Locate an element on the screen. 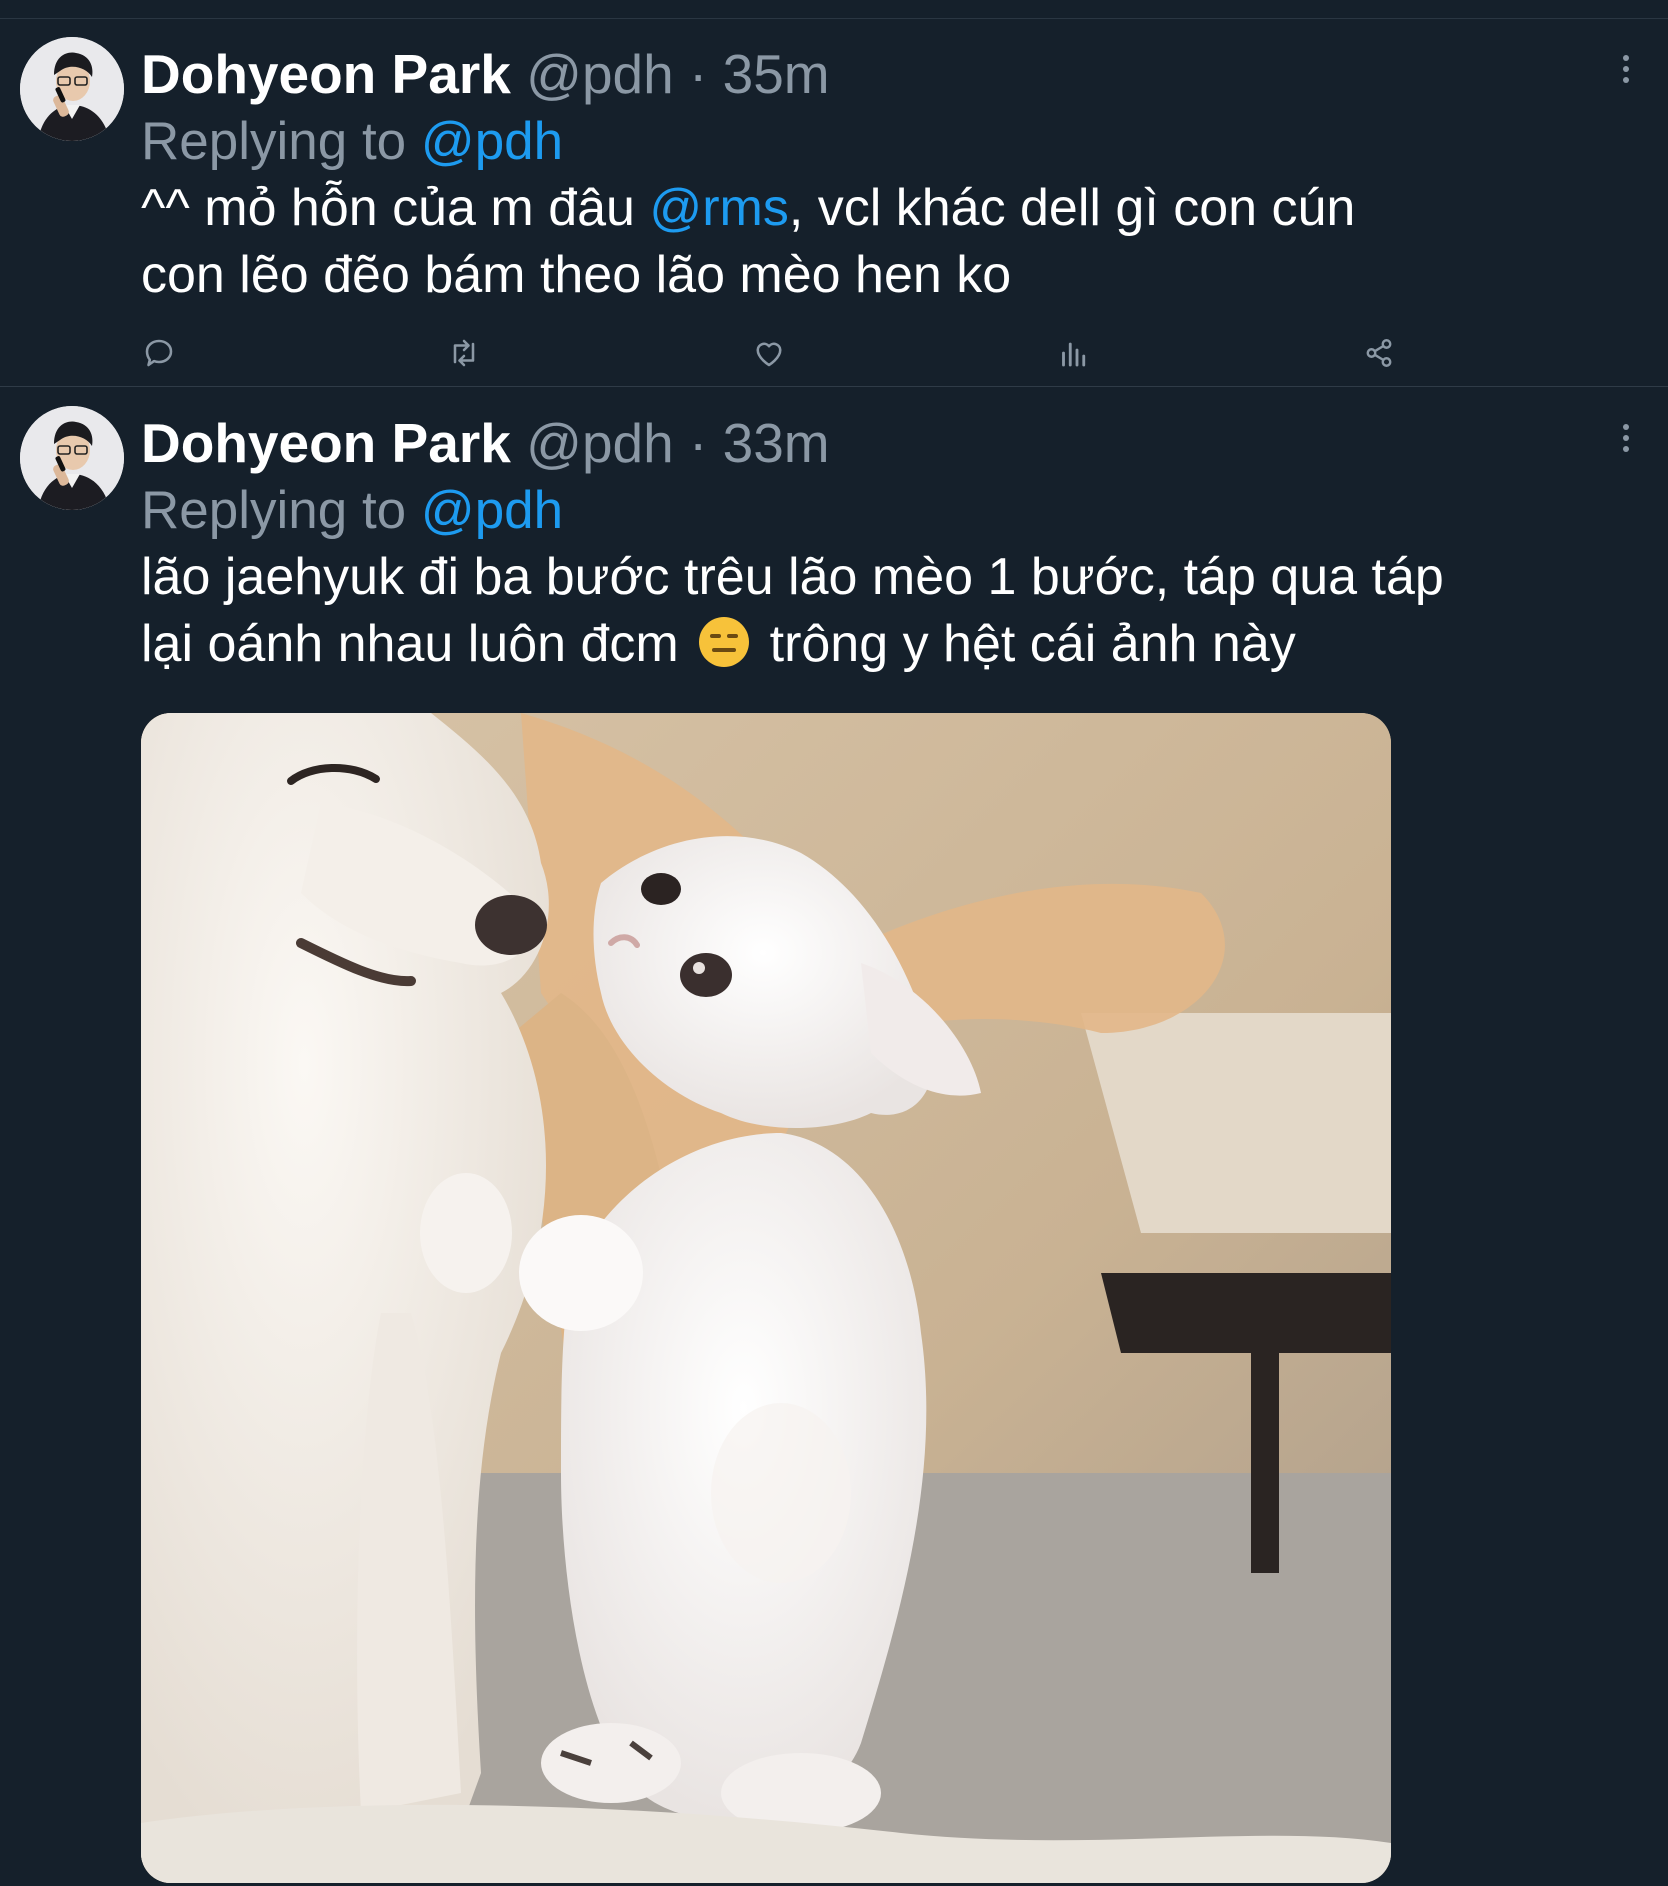 The width and height of the screenshot is (1668, 1886). mention-link: @rms is located at coordinates (718, 208).